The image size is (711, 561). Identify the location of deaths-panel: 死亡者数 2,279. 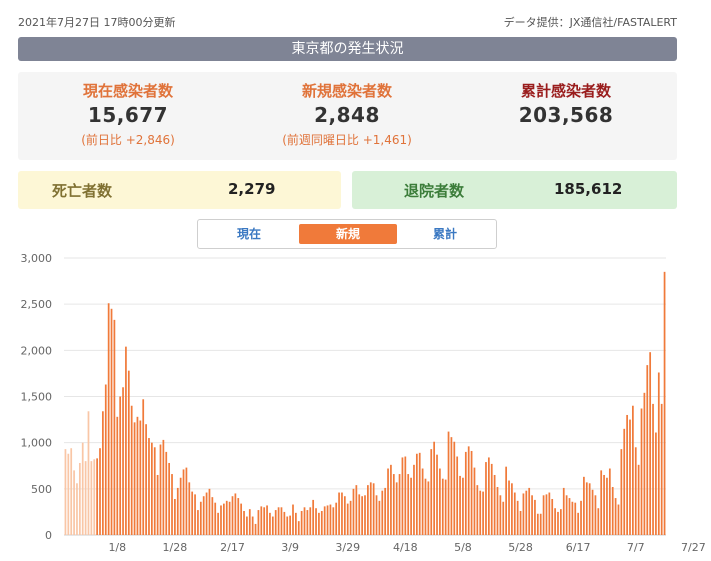
(179, 190).